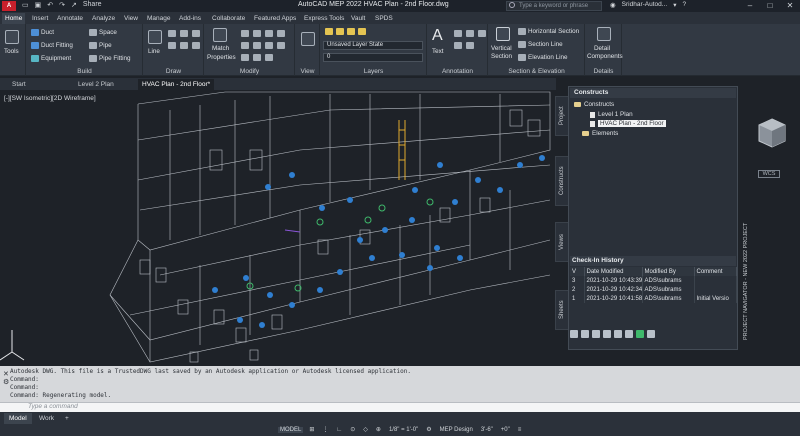 Image resolution: width=800 pixels, height=436 pixels. Describe the element at coordinates (640, 334) in the screenshot. I see `refresh-icon` at that location.